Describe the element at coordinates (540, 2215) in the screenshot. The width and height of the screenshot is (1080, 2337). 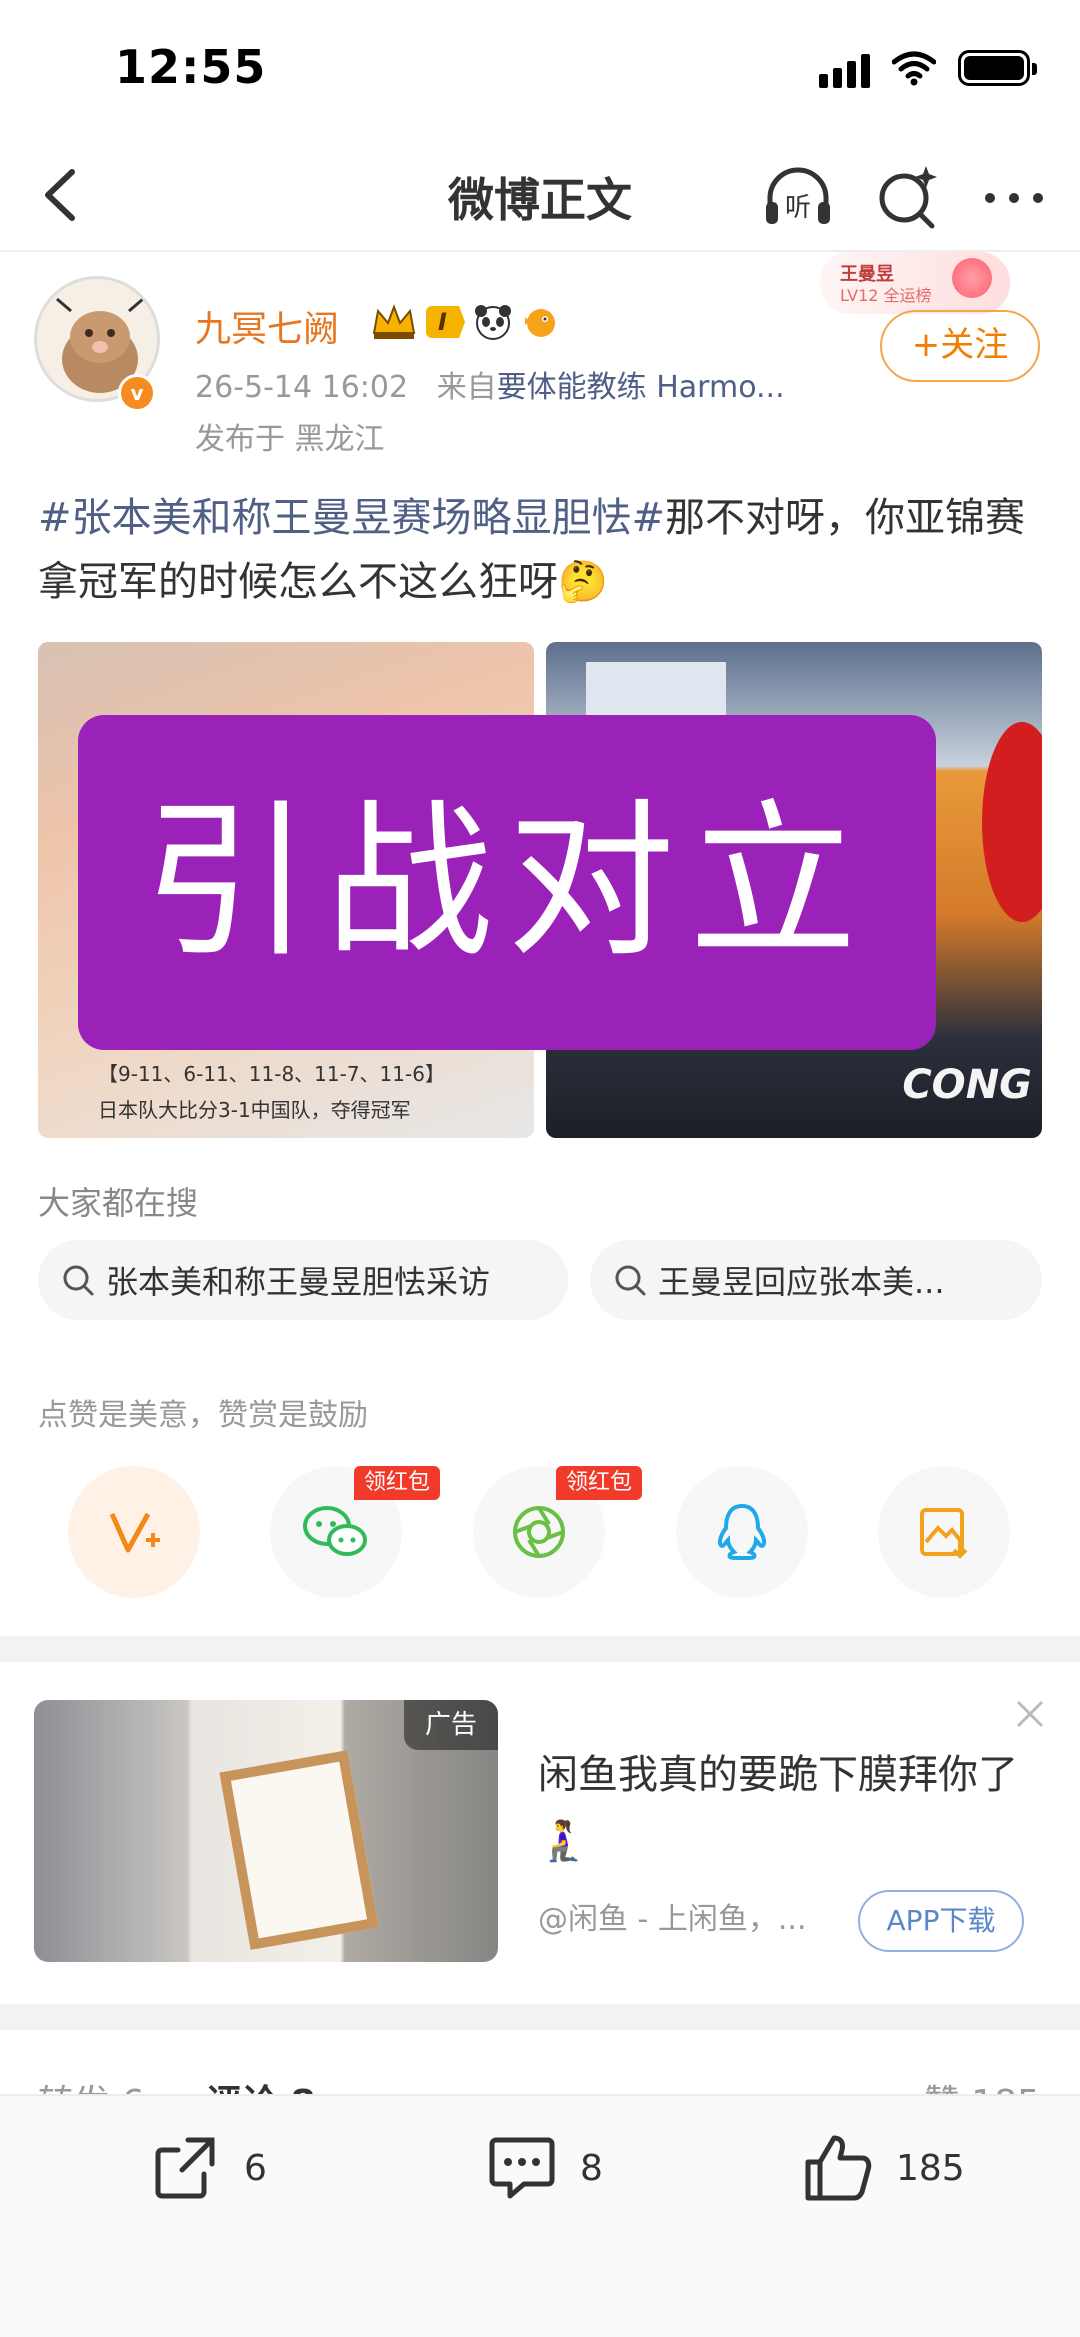
I see `bottom-action-bar: 6 8 185` at that location.